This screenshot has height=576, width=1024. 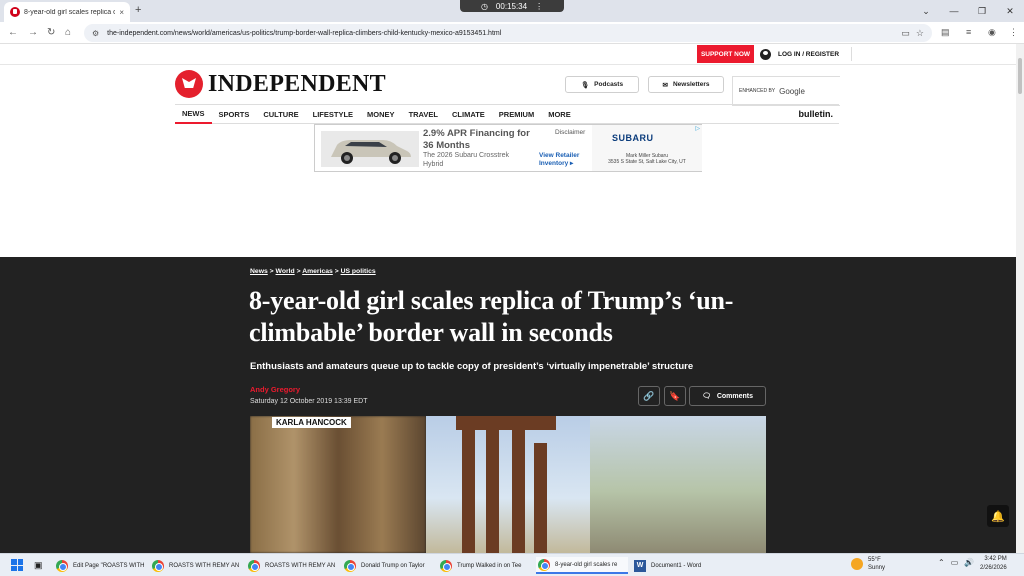 What do you see at coordinates (285, 271) in the screenshot?
I see `breadcrumb-world: World` at bounding box center [285, 271].